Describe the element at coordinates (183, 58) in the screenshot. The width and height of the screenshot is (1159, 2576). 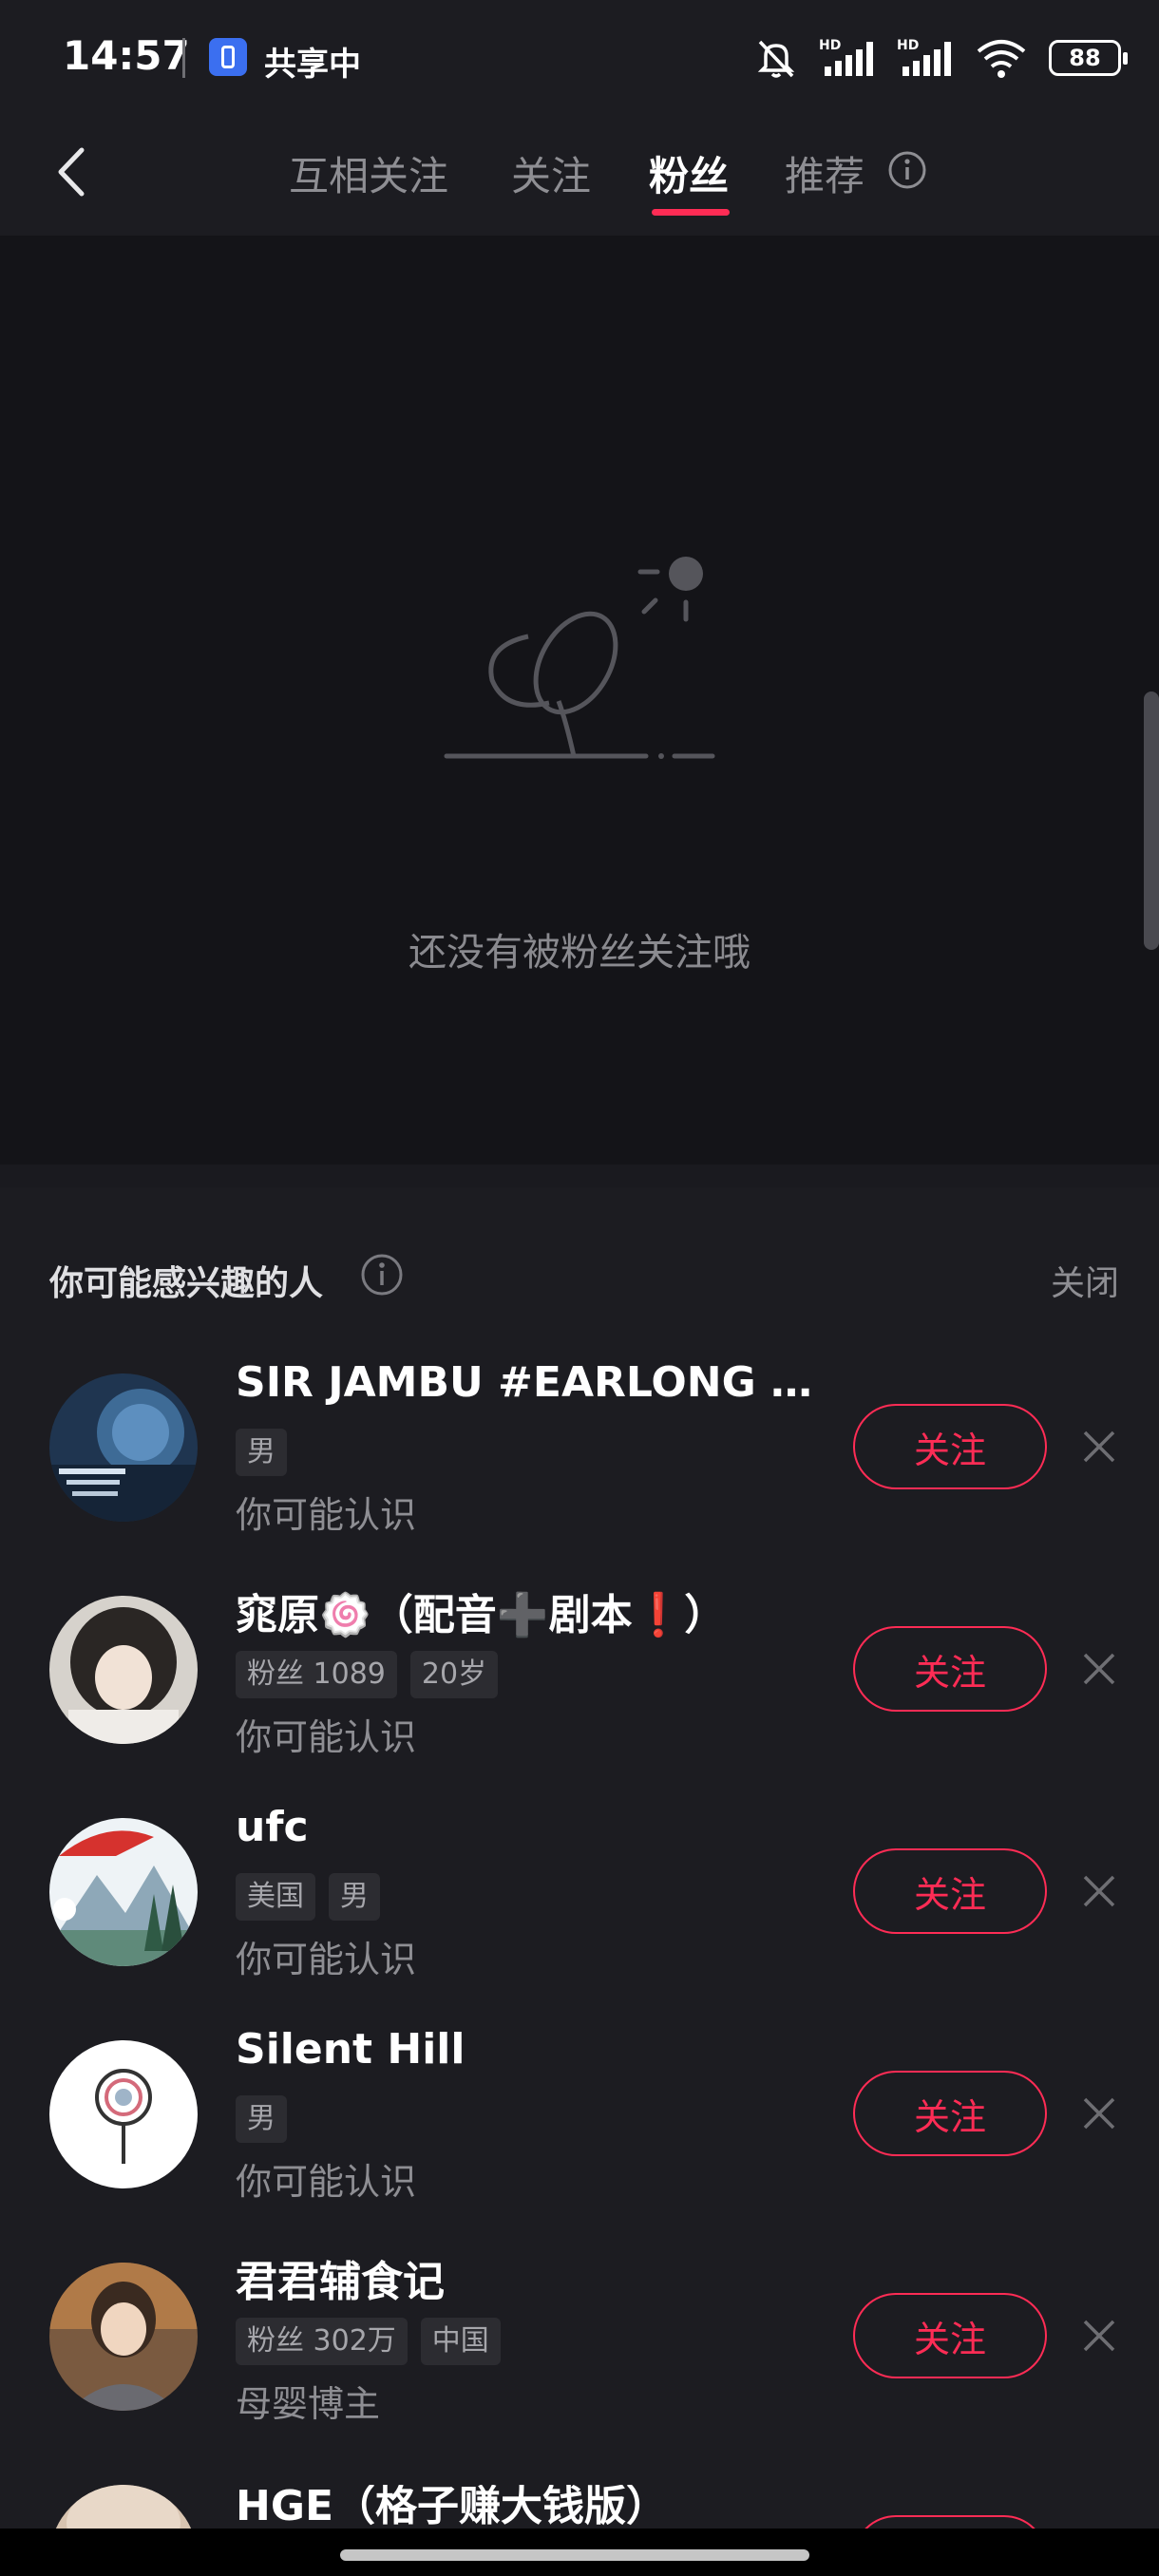
I see `status-divider` at that location.